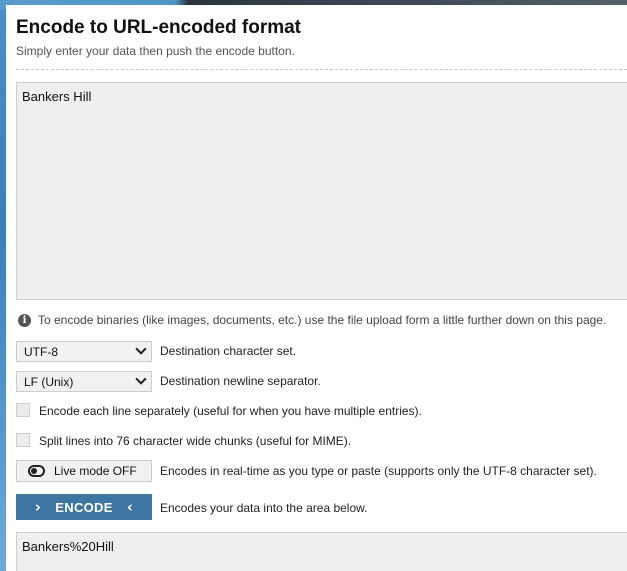 The image size is (627, 571). What do you see at coordinates (264, 508) in the screenshot?
I see `encode-description: Encodes your data into the area below.` at bounding box center [264, 508].